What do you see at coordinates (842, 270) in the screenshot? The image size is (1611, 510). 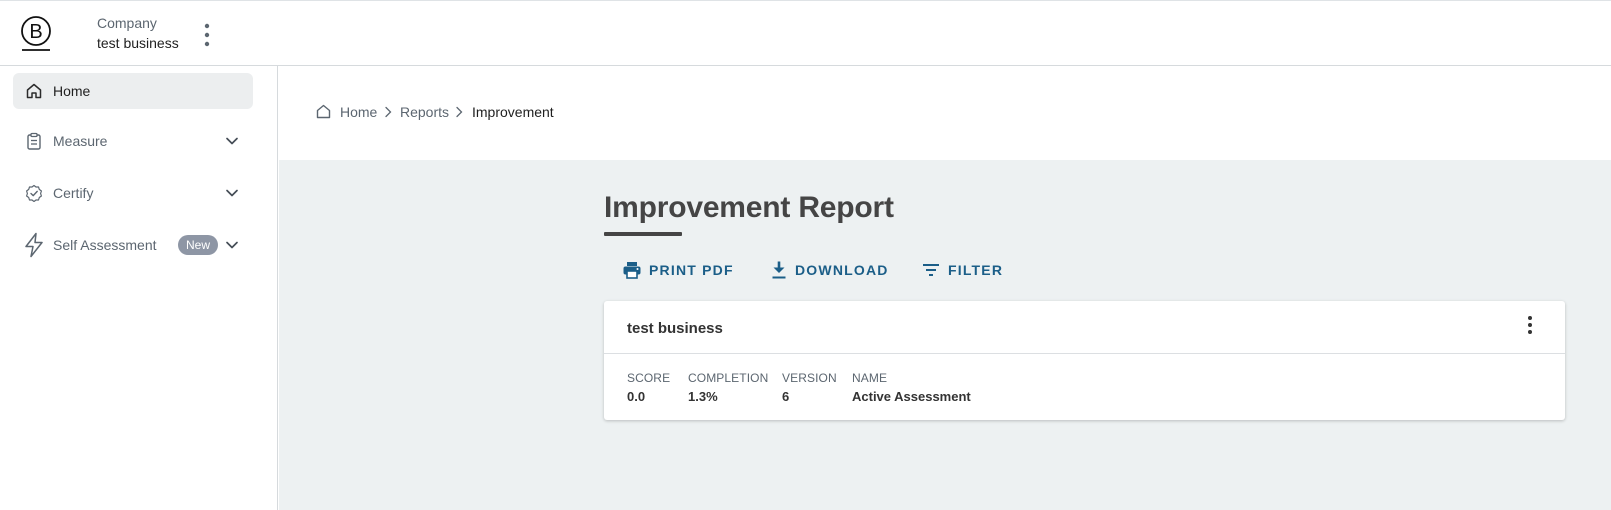 I see `download-label: DOWNLOAD` at bounding box center [842, 270].